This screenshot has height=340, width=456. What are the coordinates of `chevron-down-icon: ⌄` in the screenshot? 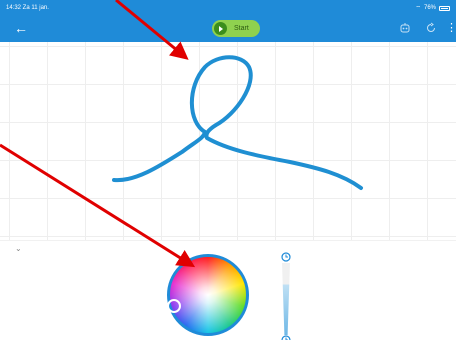 It's located at (18, 248).